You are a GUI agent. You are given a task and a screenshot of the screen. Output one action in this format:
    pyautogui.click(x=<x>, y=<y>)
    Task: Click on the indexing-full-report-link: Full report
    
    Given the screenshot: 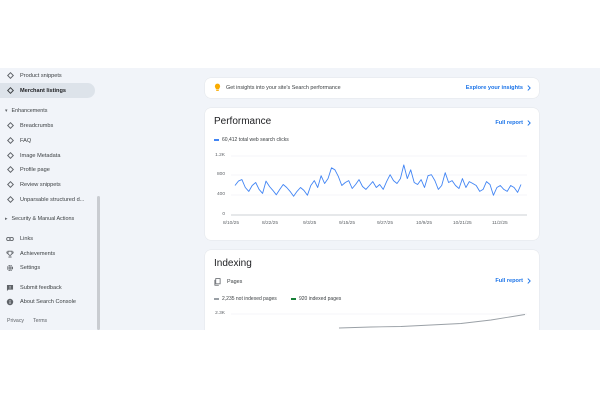 What is the action you would take?
    pyautogui.click(x=513, y=281)
    